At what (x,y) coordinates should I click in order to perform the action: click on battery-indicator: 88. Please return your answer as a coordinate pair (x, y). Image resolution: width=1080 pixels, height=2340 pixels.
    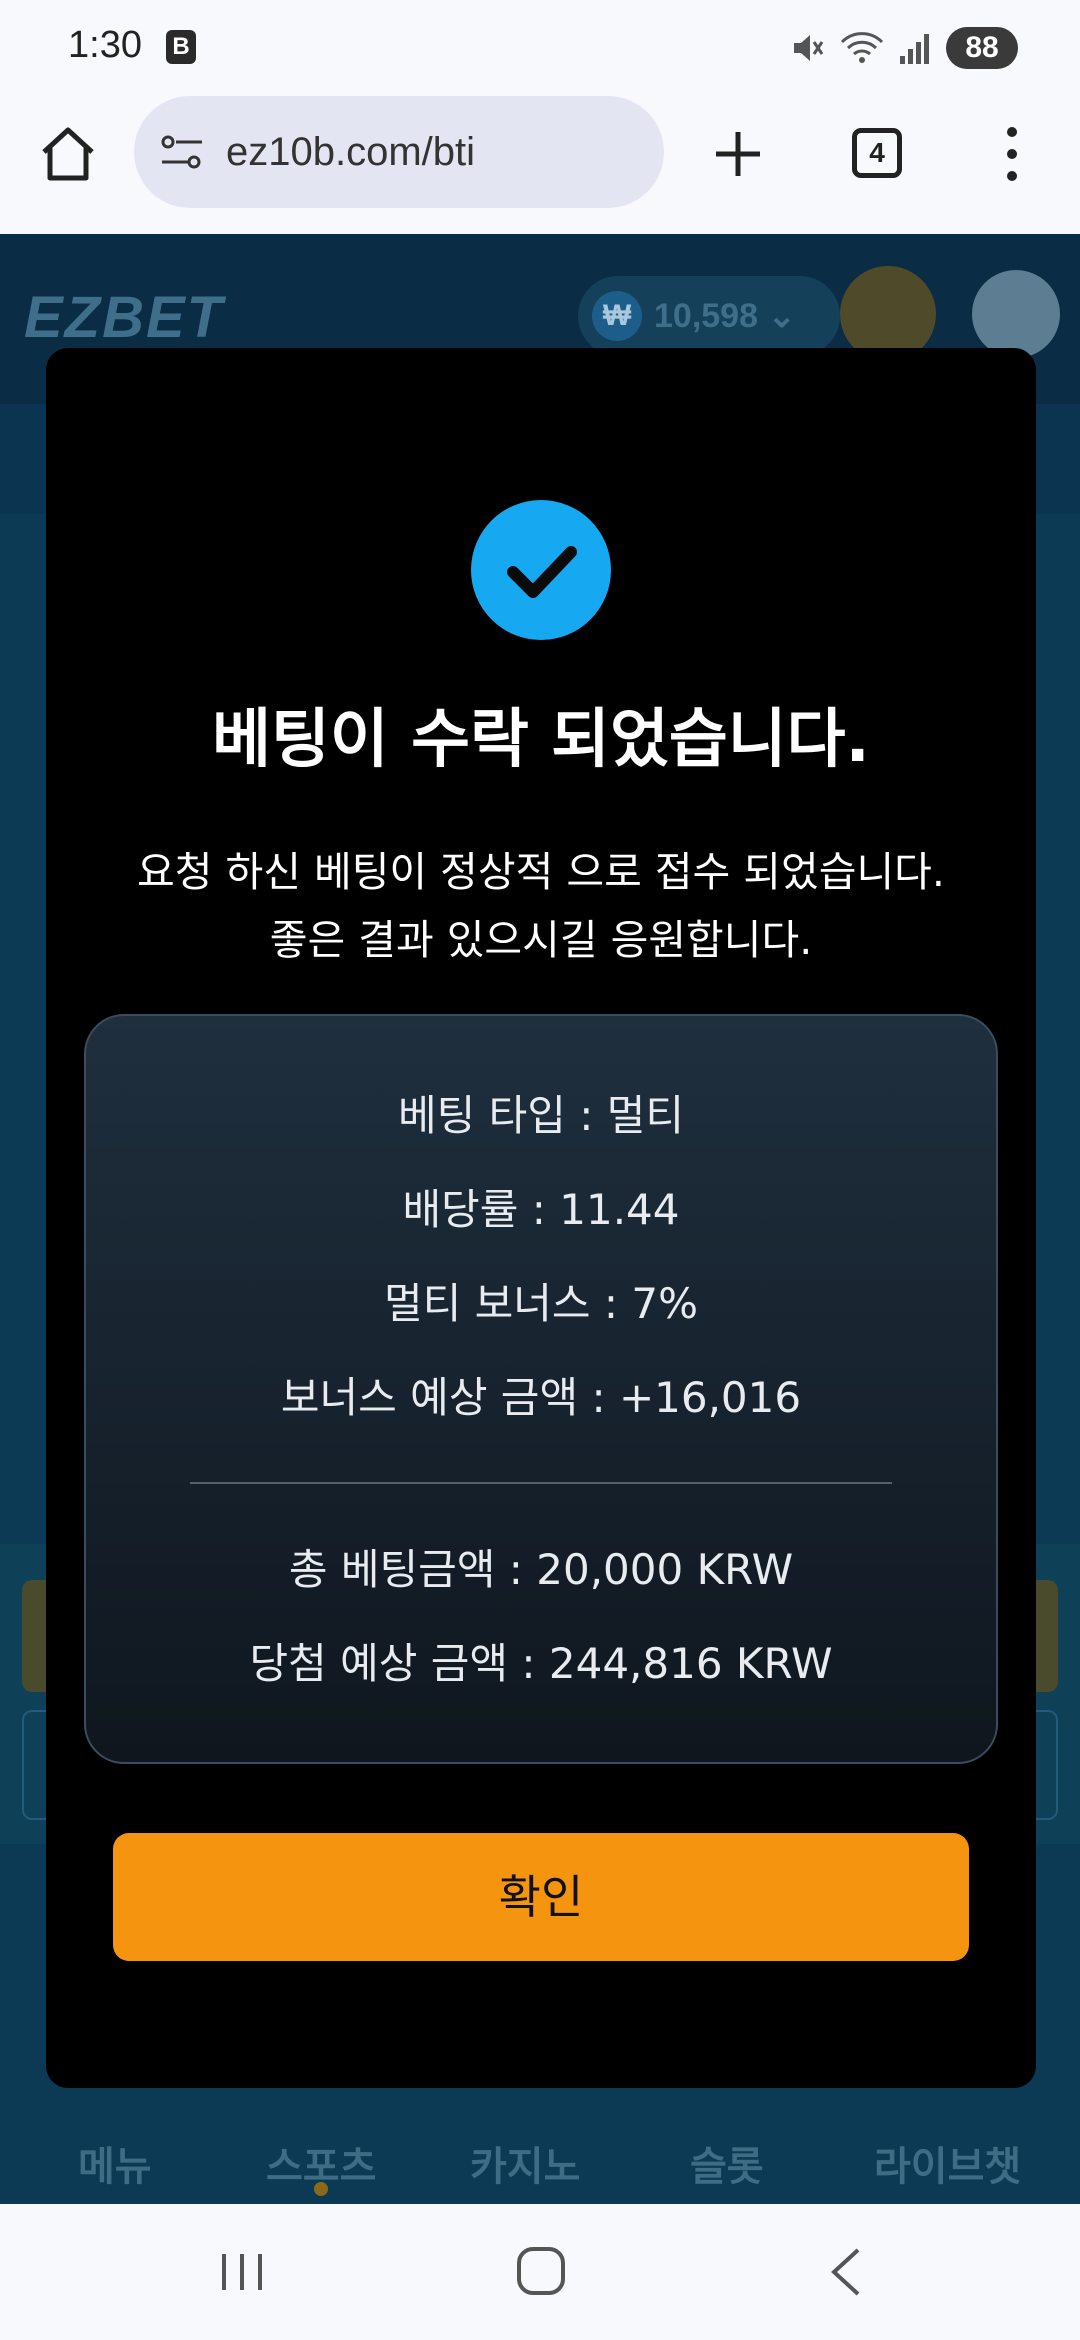
    Looking at the image, I should click on (982, 48).